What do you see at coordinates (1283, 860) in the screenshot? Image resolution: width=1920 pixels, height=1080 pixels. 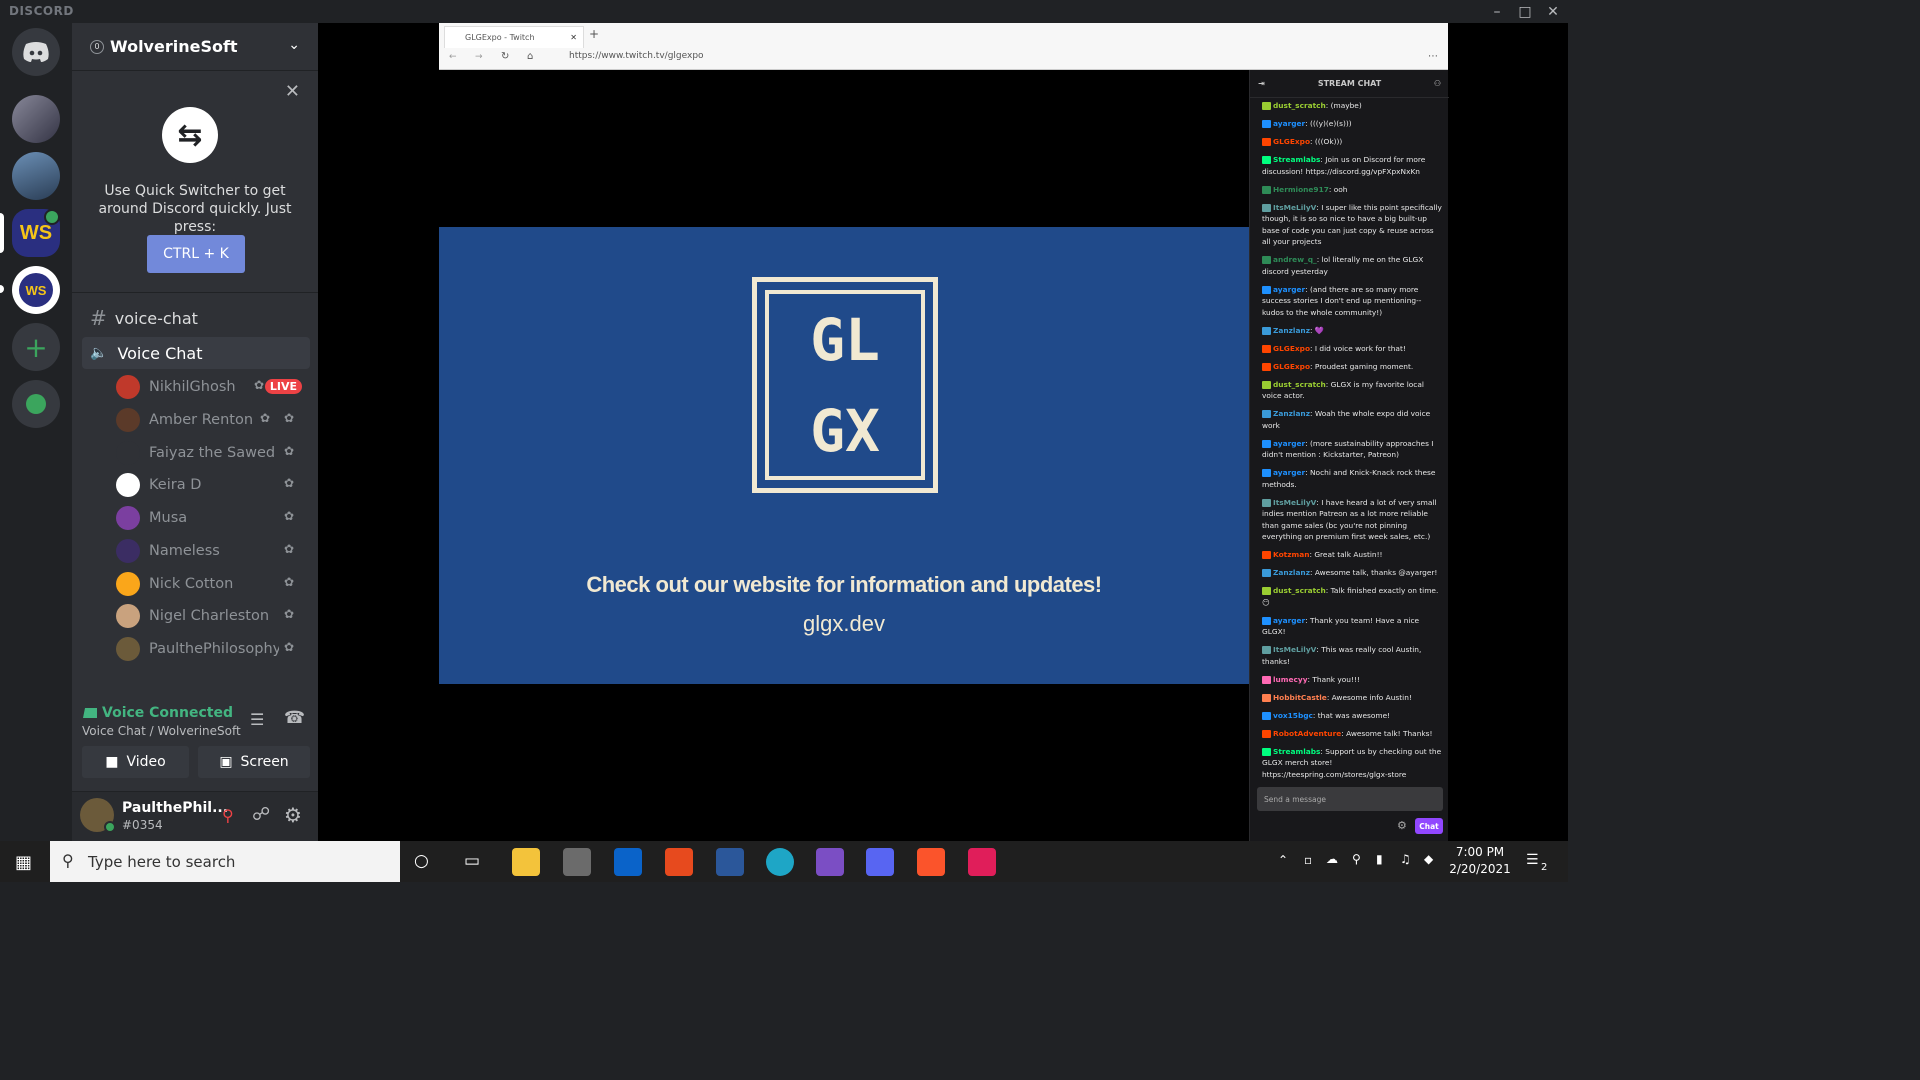 I see `system-tray-chevron-icon: ⌃` at bounding box center [1283, 860].